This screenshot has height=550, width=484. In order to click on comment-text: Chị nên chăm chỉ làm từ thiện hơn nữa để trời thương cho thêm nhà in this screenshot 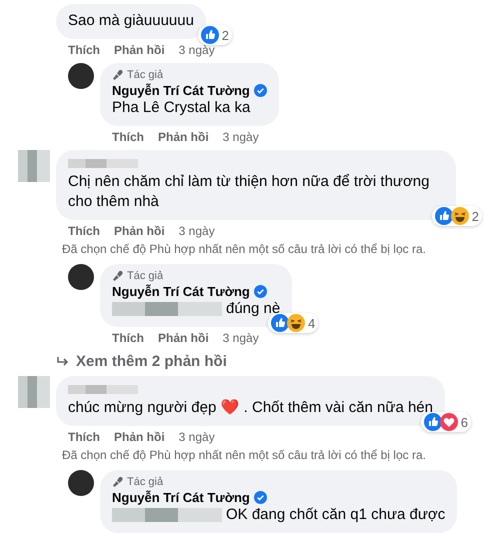, I will do `click(249, 191)`.